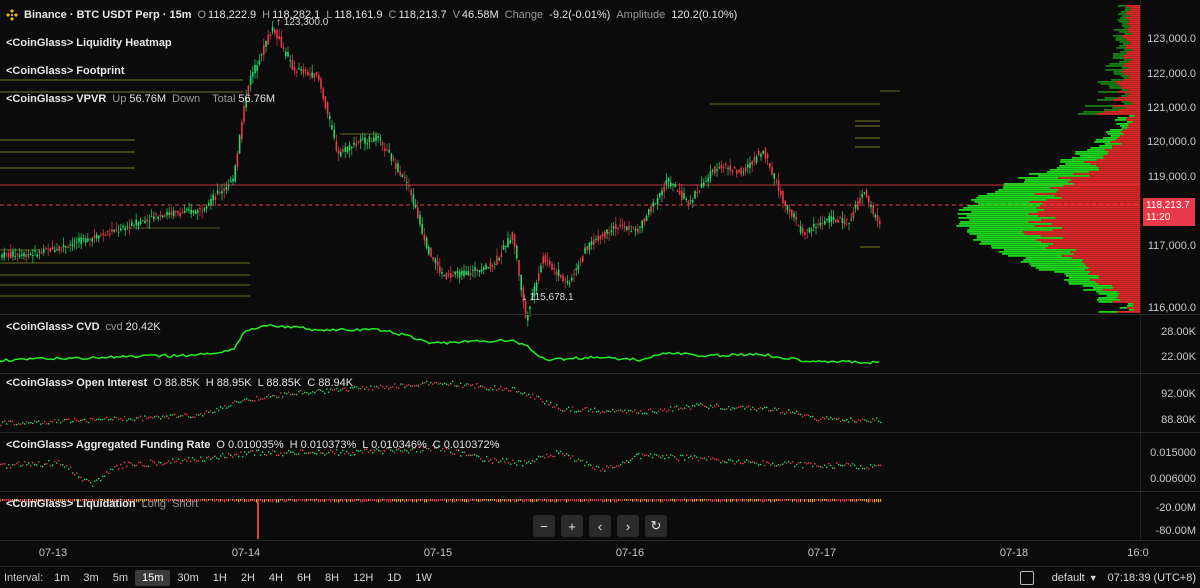  What do you see at coordinates (572, 526) in the screenshot?
I see `zoom-in-button: +` at bounding box center [572, 526].